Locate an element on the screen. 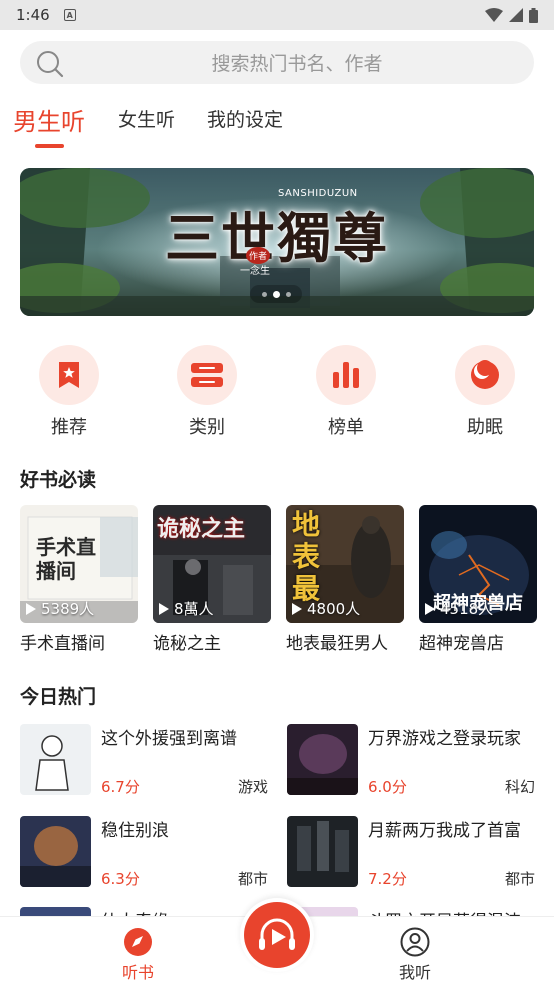  book-card: 地表最 4800人 地表最狂男人 is located at coordinates (345, 579).